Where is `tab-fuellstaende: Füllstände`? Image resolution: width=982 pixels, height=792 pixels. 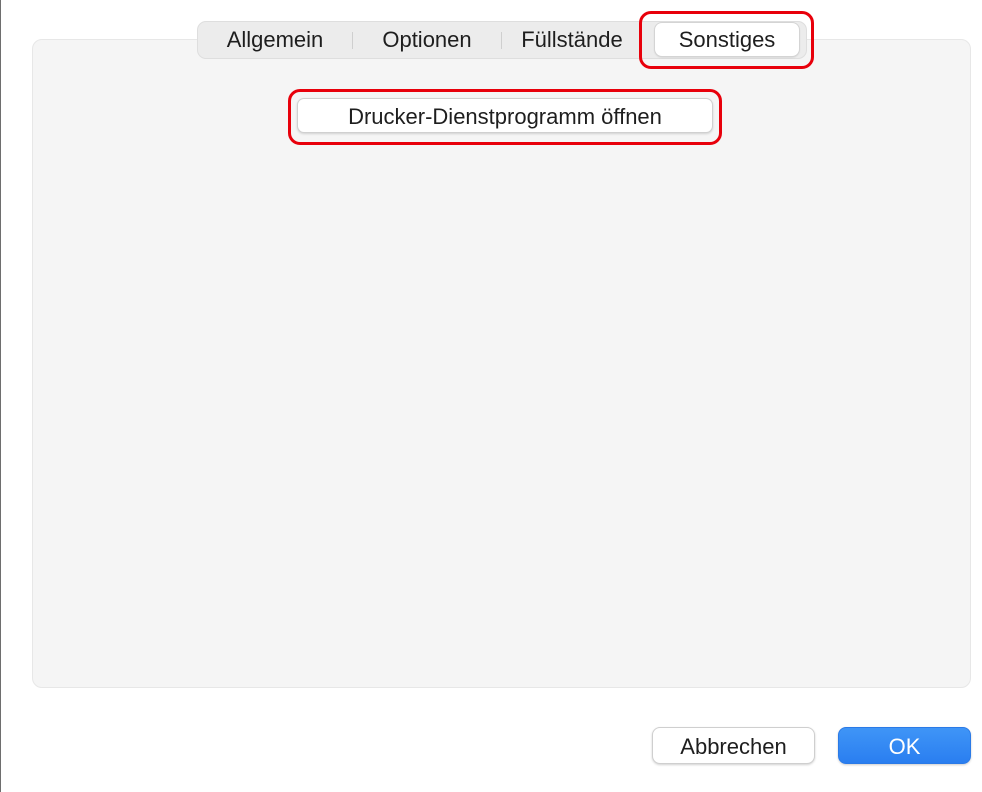 tab-fuellstaende: Füllstände is located at coordinates (572, 40).